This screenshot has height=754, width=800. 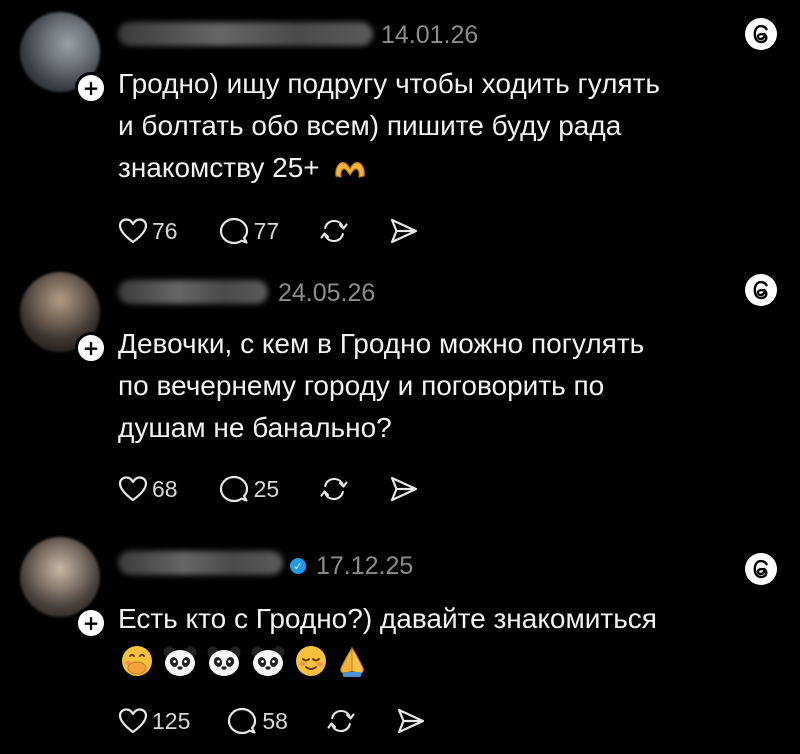 I want to click on emoji-row, so click(x=244, y=661).